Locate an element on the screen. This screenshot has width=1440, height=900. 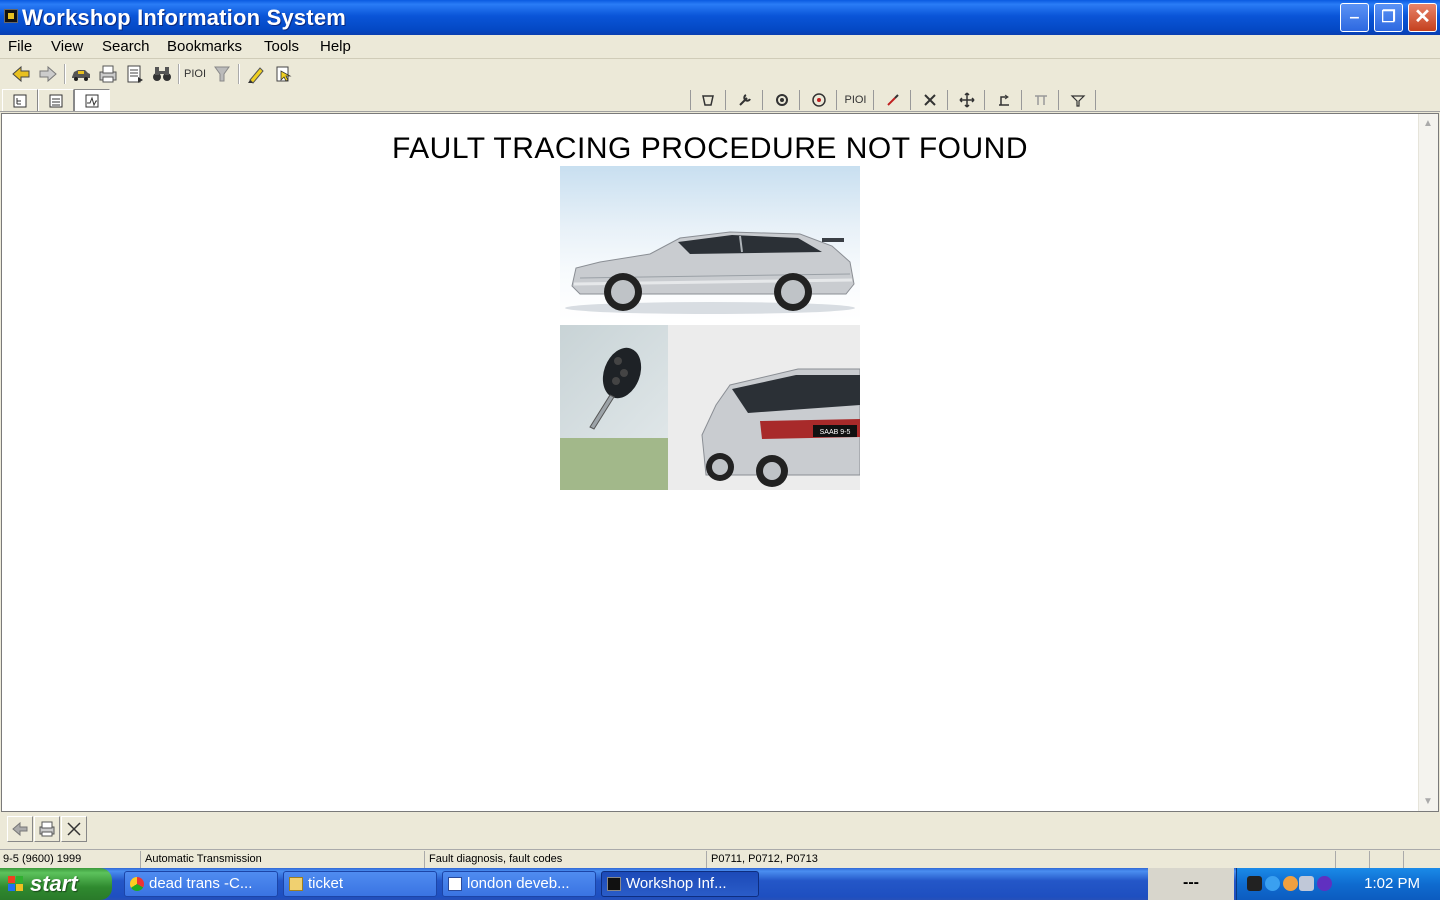
status-vehicle: 9-5 (9600) 1999 is located at coordinates (70, 859).